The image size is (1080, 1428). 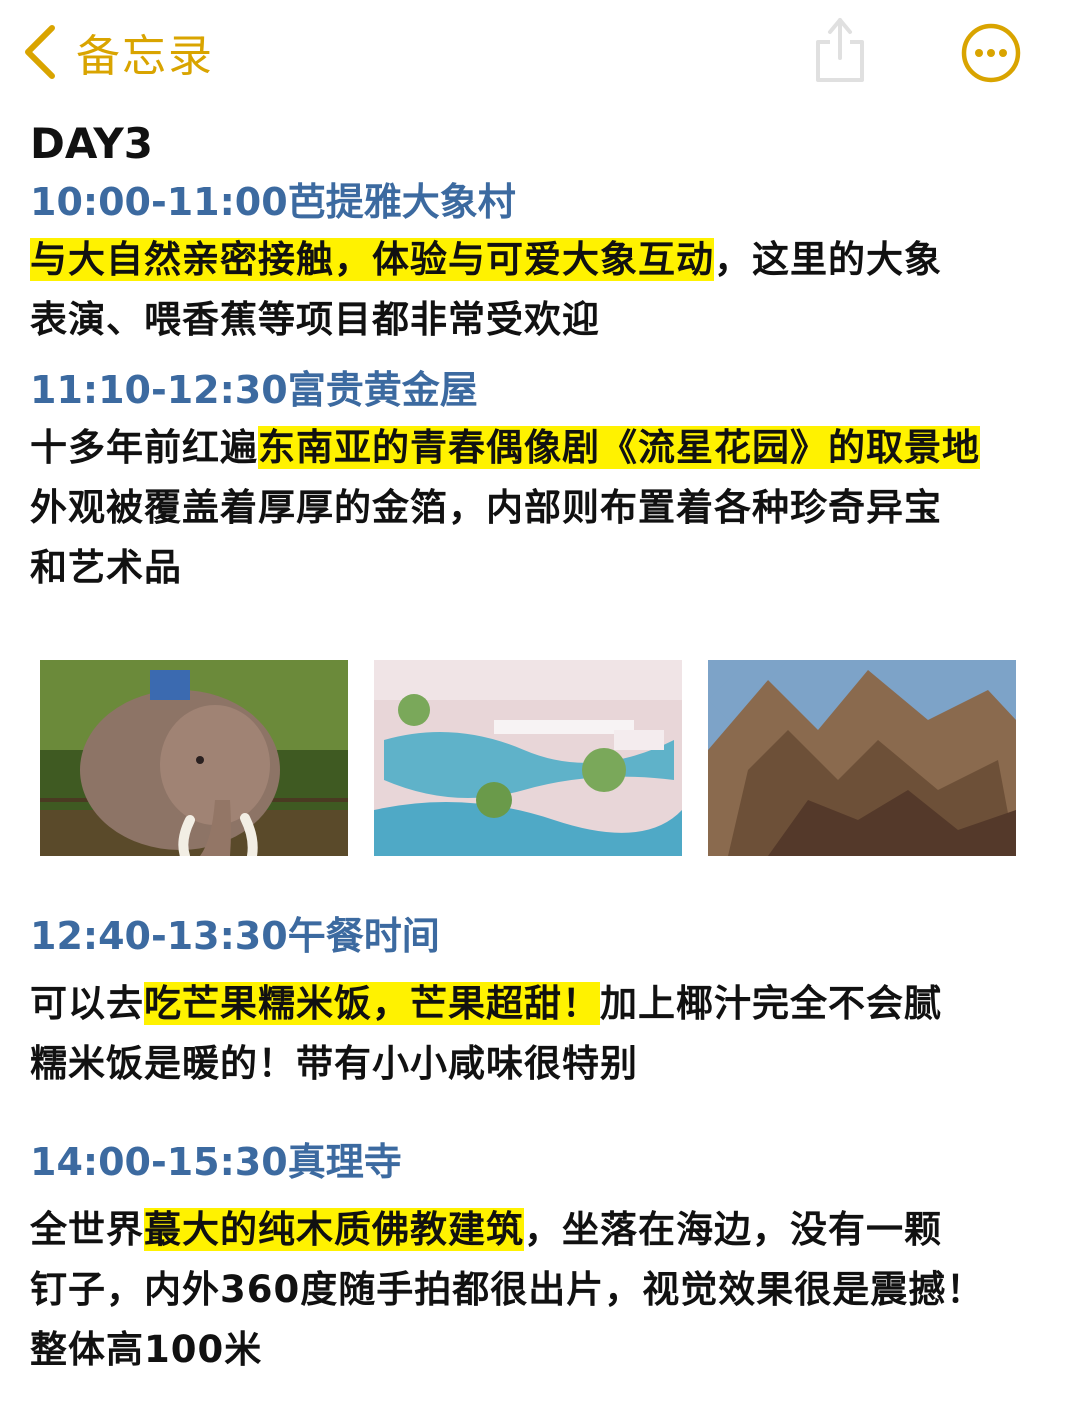 What do you see at coordinates (334, 1063) in the screenshot?
I see `line-text: 糯米饭是暖的！带有小小咸味很特别` at bounding box center [334, 1063].